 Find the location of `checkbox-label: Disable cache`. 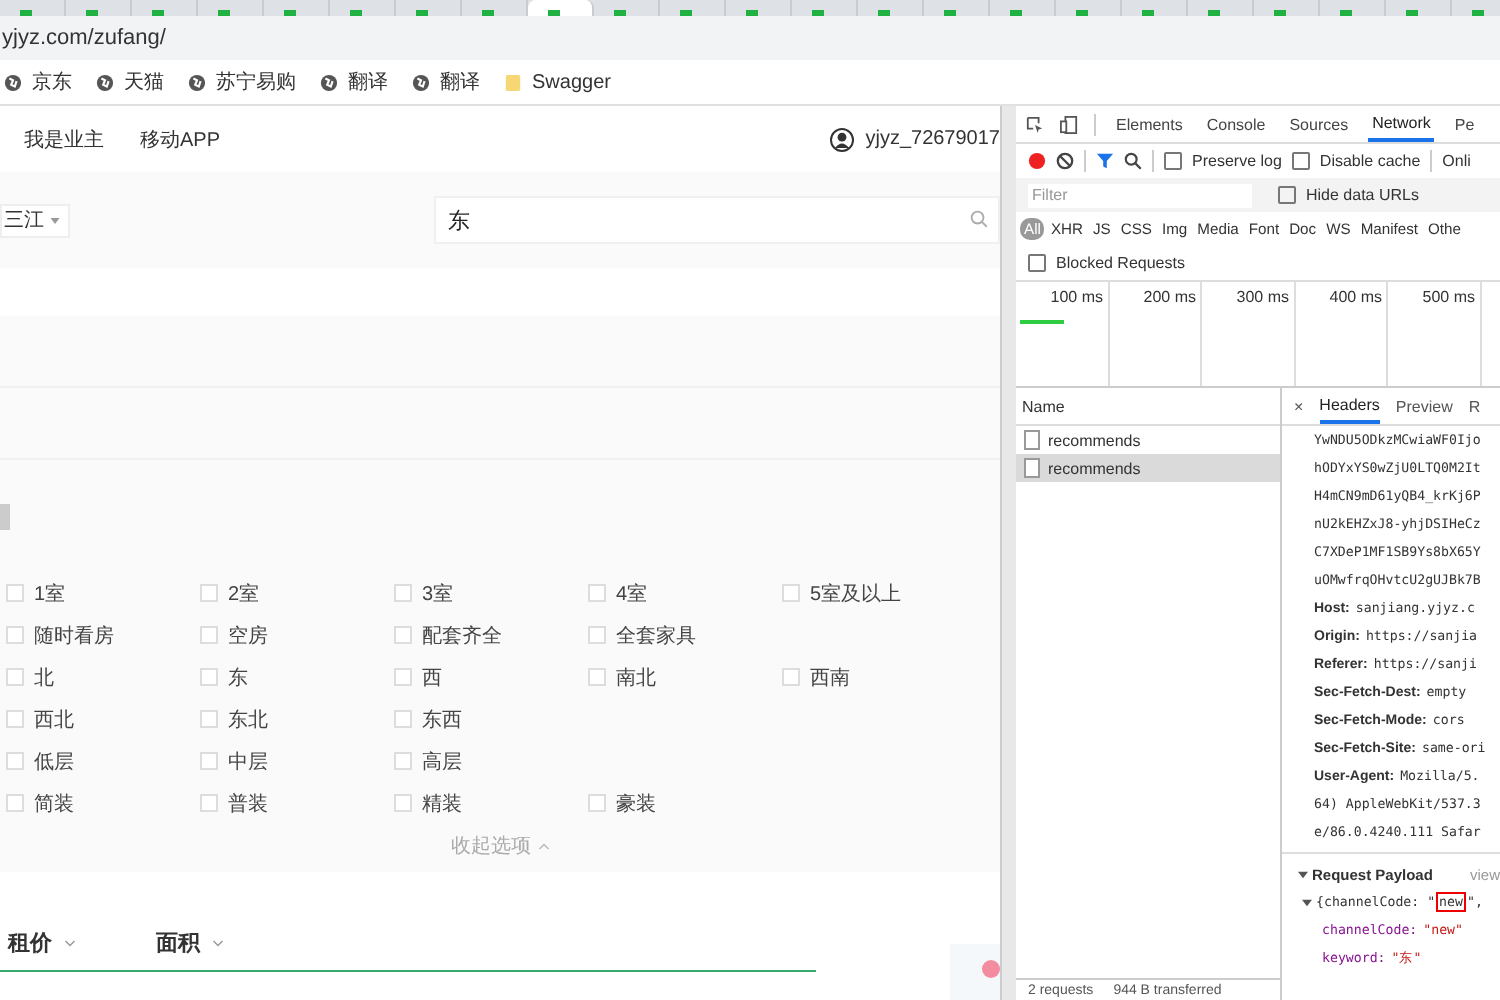

checkbox-label: Disable cache is located at coordinates (1370, 161).